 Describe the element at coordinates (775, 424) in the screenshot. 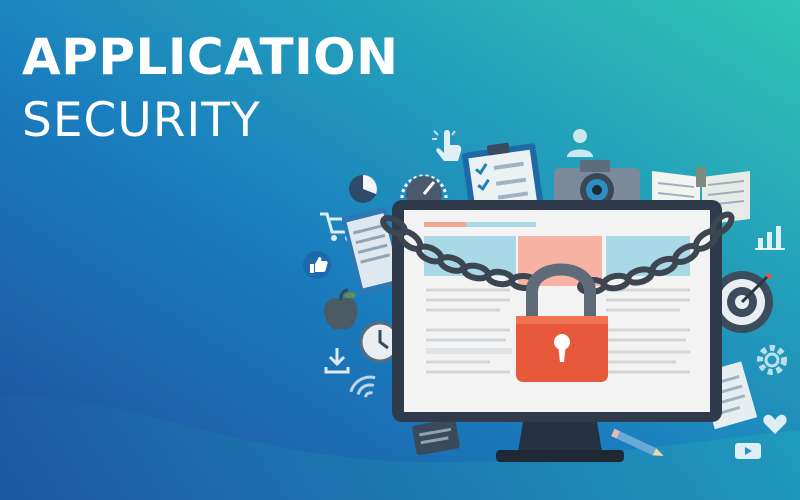

I see `heart-icon` at that location.